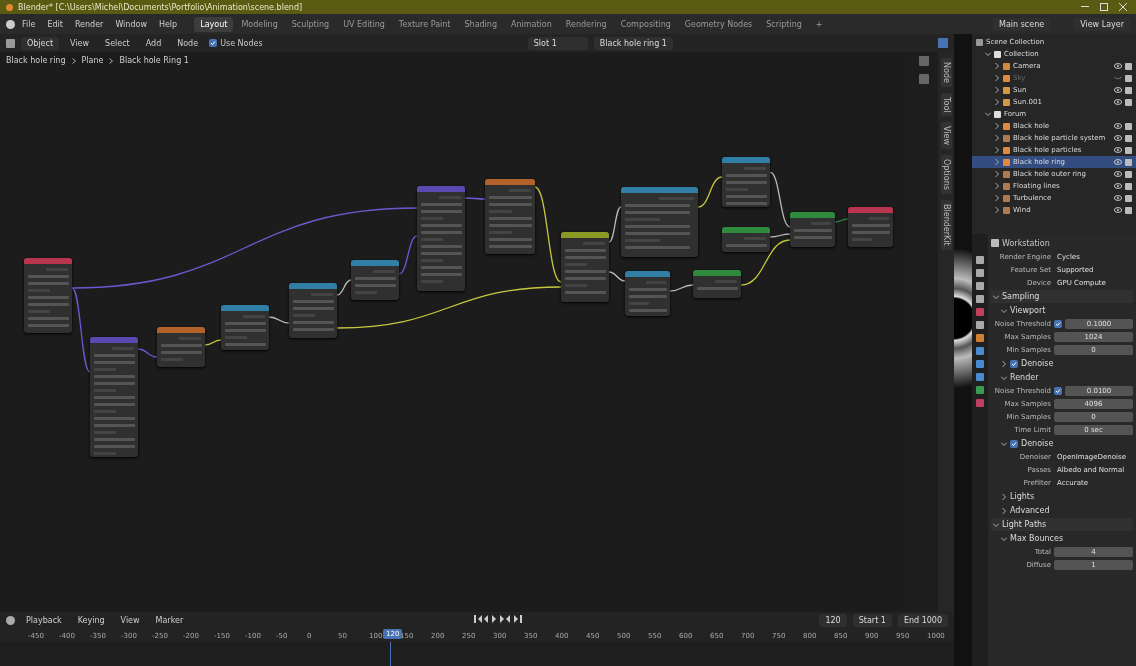 This screenshot has height=666, width=1136. What do you see at coordinates (1123, 7) in the screenshot?
I see `close-icon` at bounding box center [1123, 7].